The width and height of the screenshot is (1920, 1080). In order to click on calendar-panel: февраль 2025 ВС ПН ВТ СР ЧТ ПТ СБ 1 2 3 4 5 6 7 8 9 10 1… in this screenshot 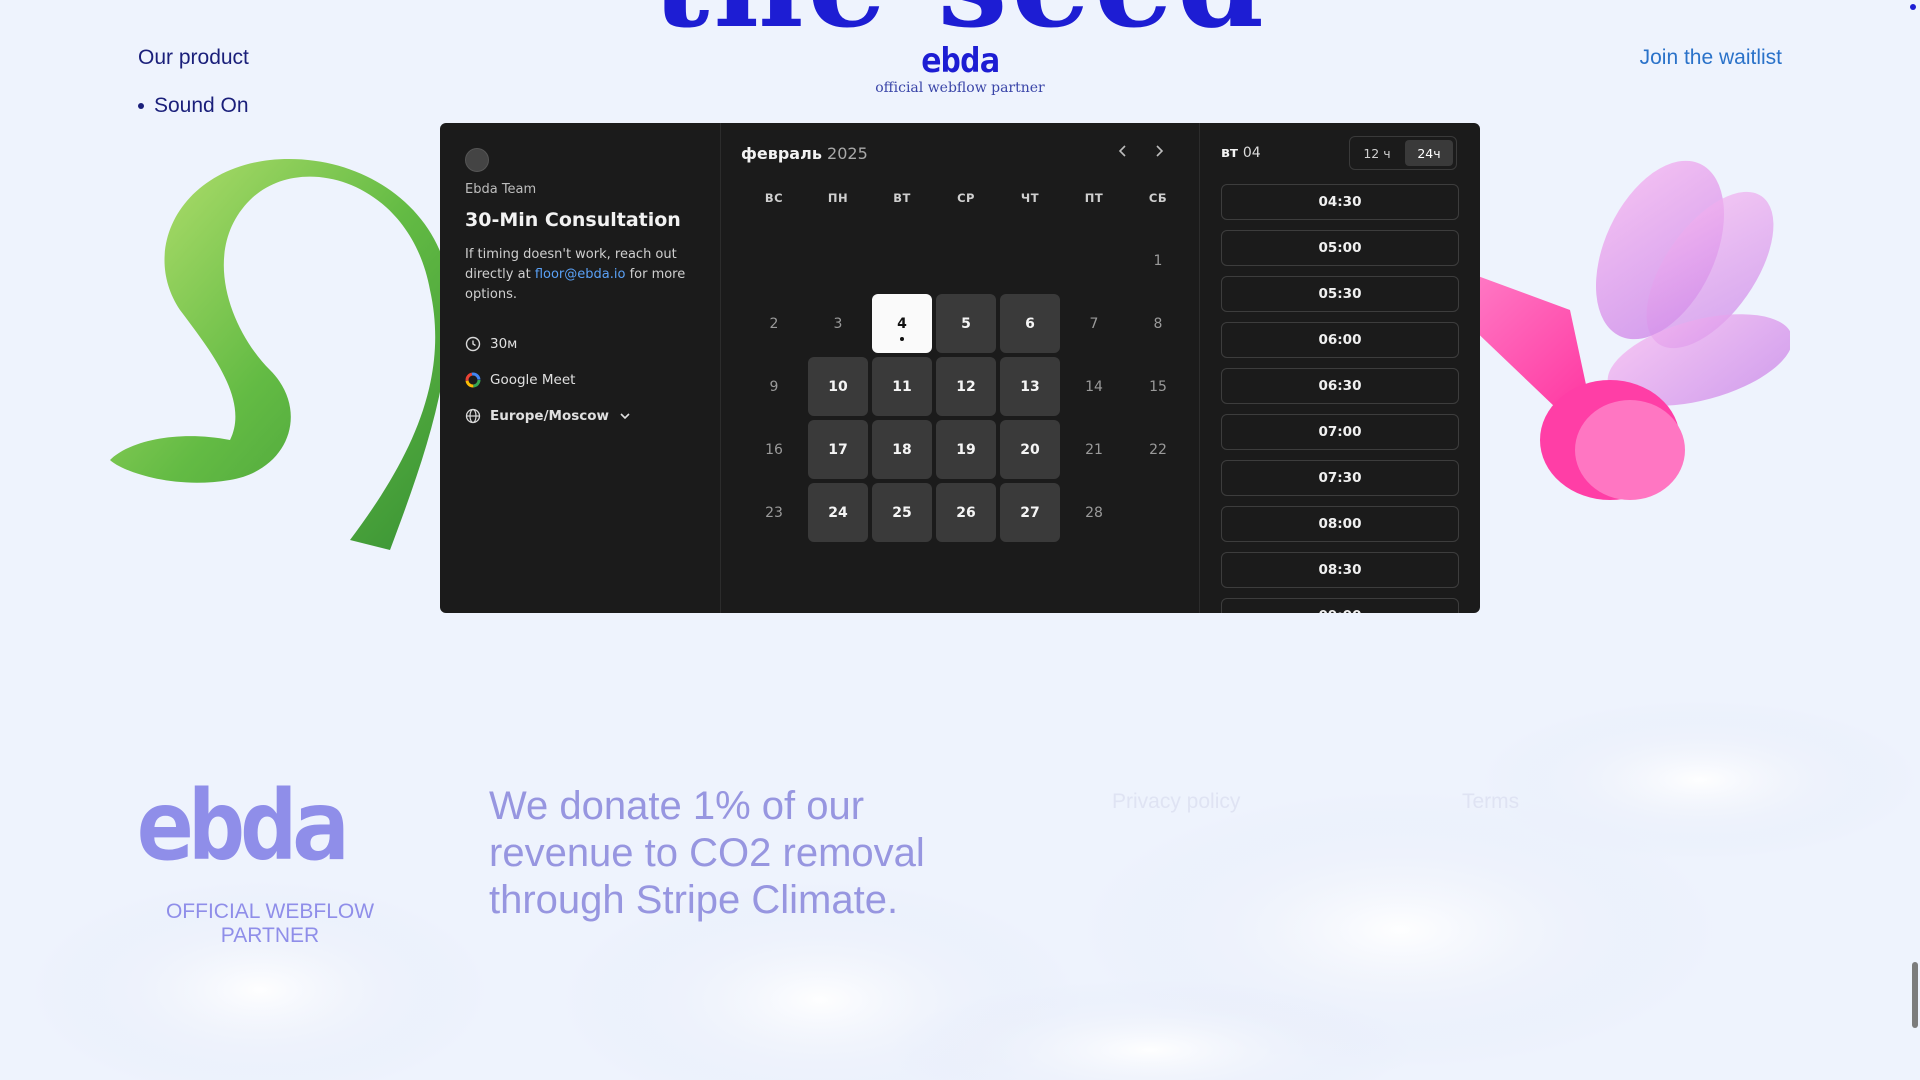, I will do `click(960, 368)`.